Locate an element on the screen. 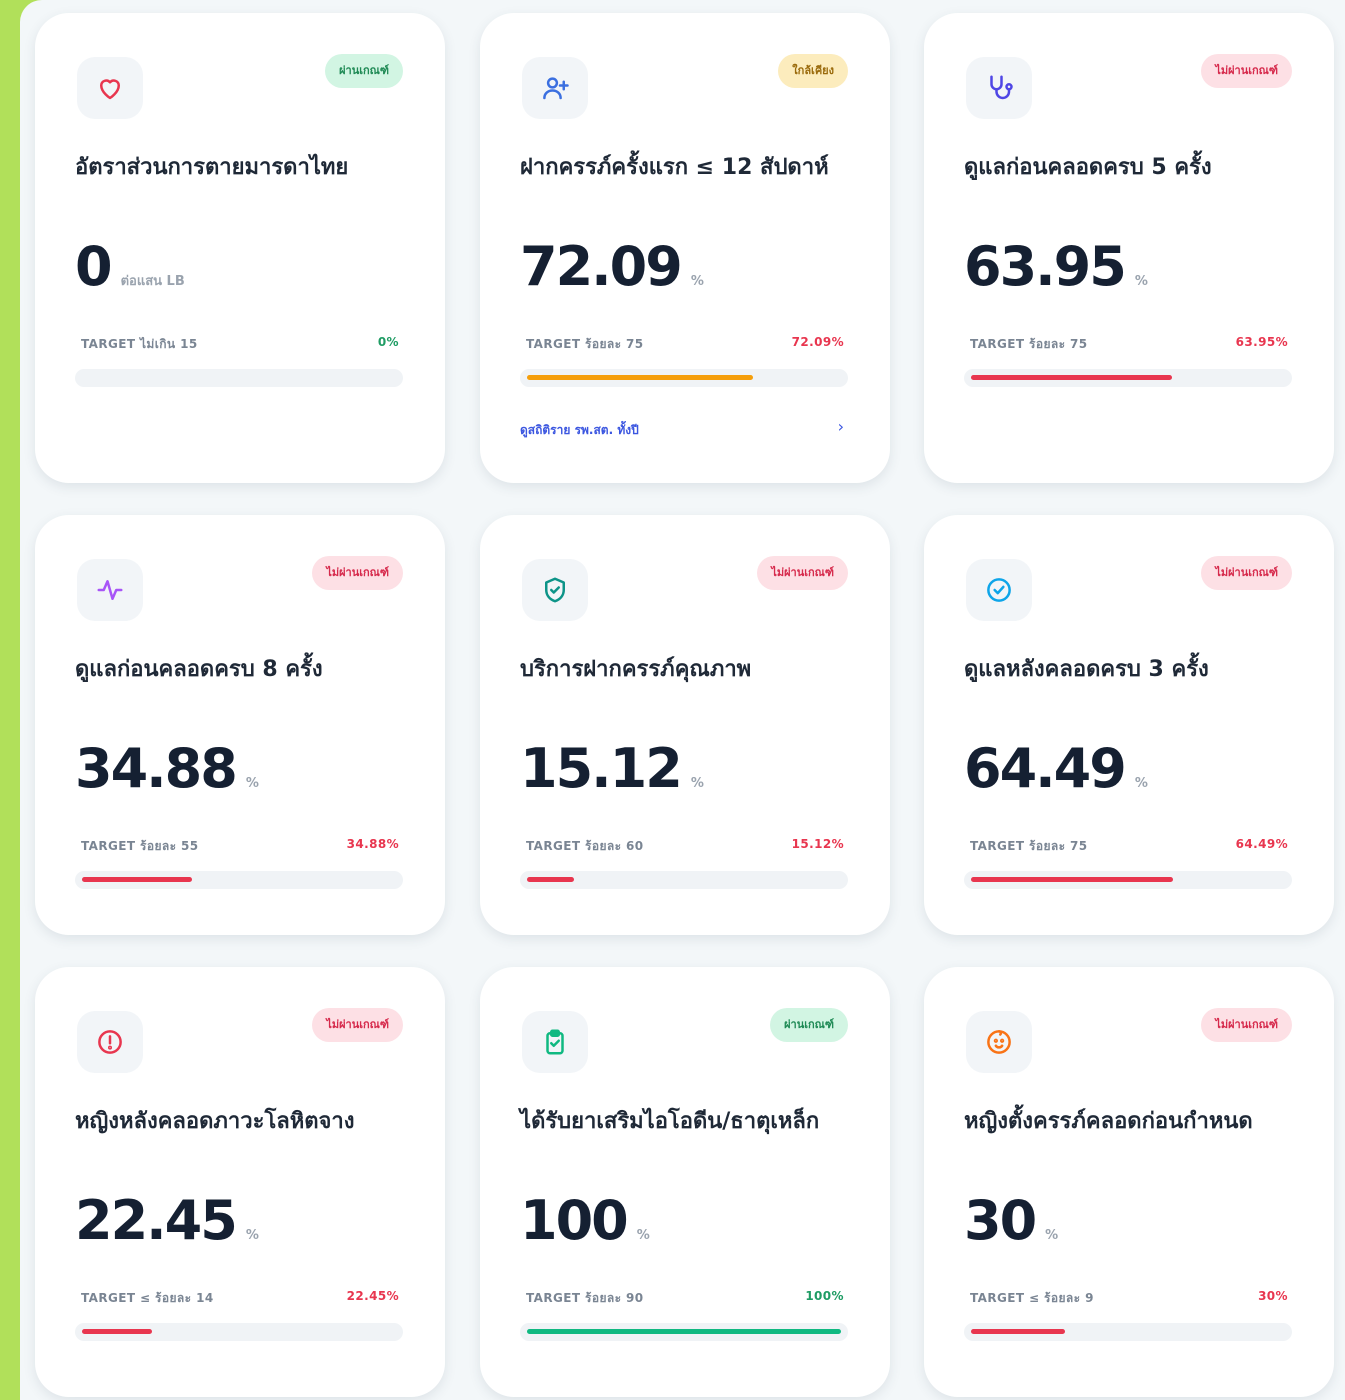 The image size is (1345, 1400). activity-icon is located at coordinates (110, 590).